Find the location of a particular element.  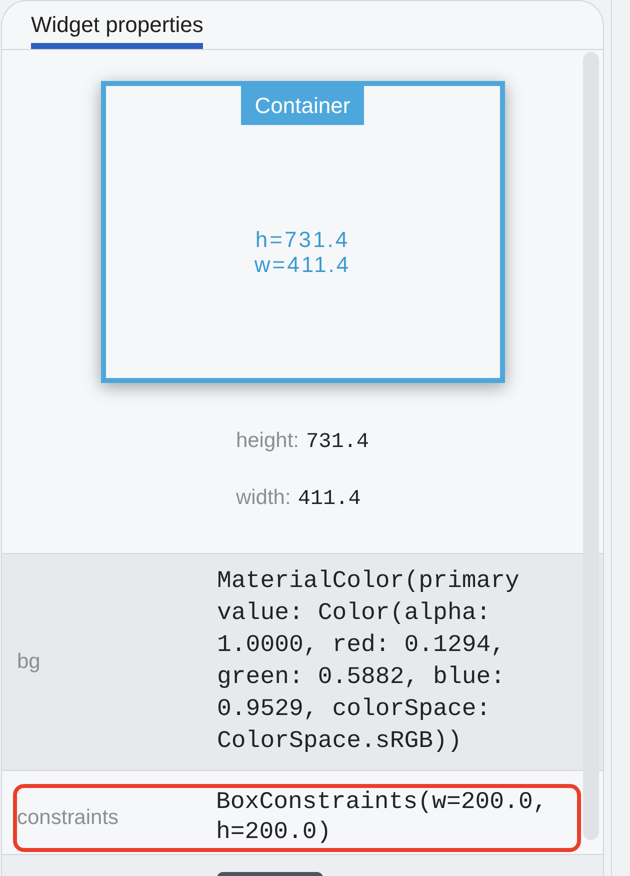

property-name: constraints is located at coordinates (68, 818).